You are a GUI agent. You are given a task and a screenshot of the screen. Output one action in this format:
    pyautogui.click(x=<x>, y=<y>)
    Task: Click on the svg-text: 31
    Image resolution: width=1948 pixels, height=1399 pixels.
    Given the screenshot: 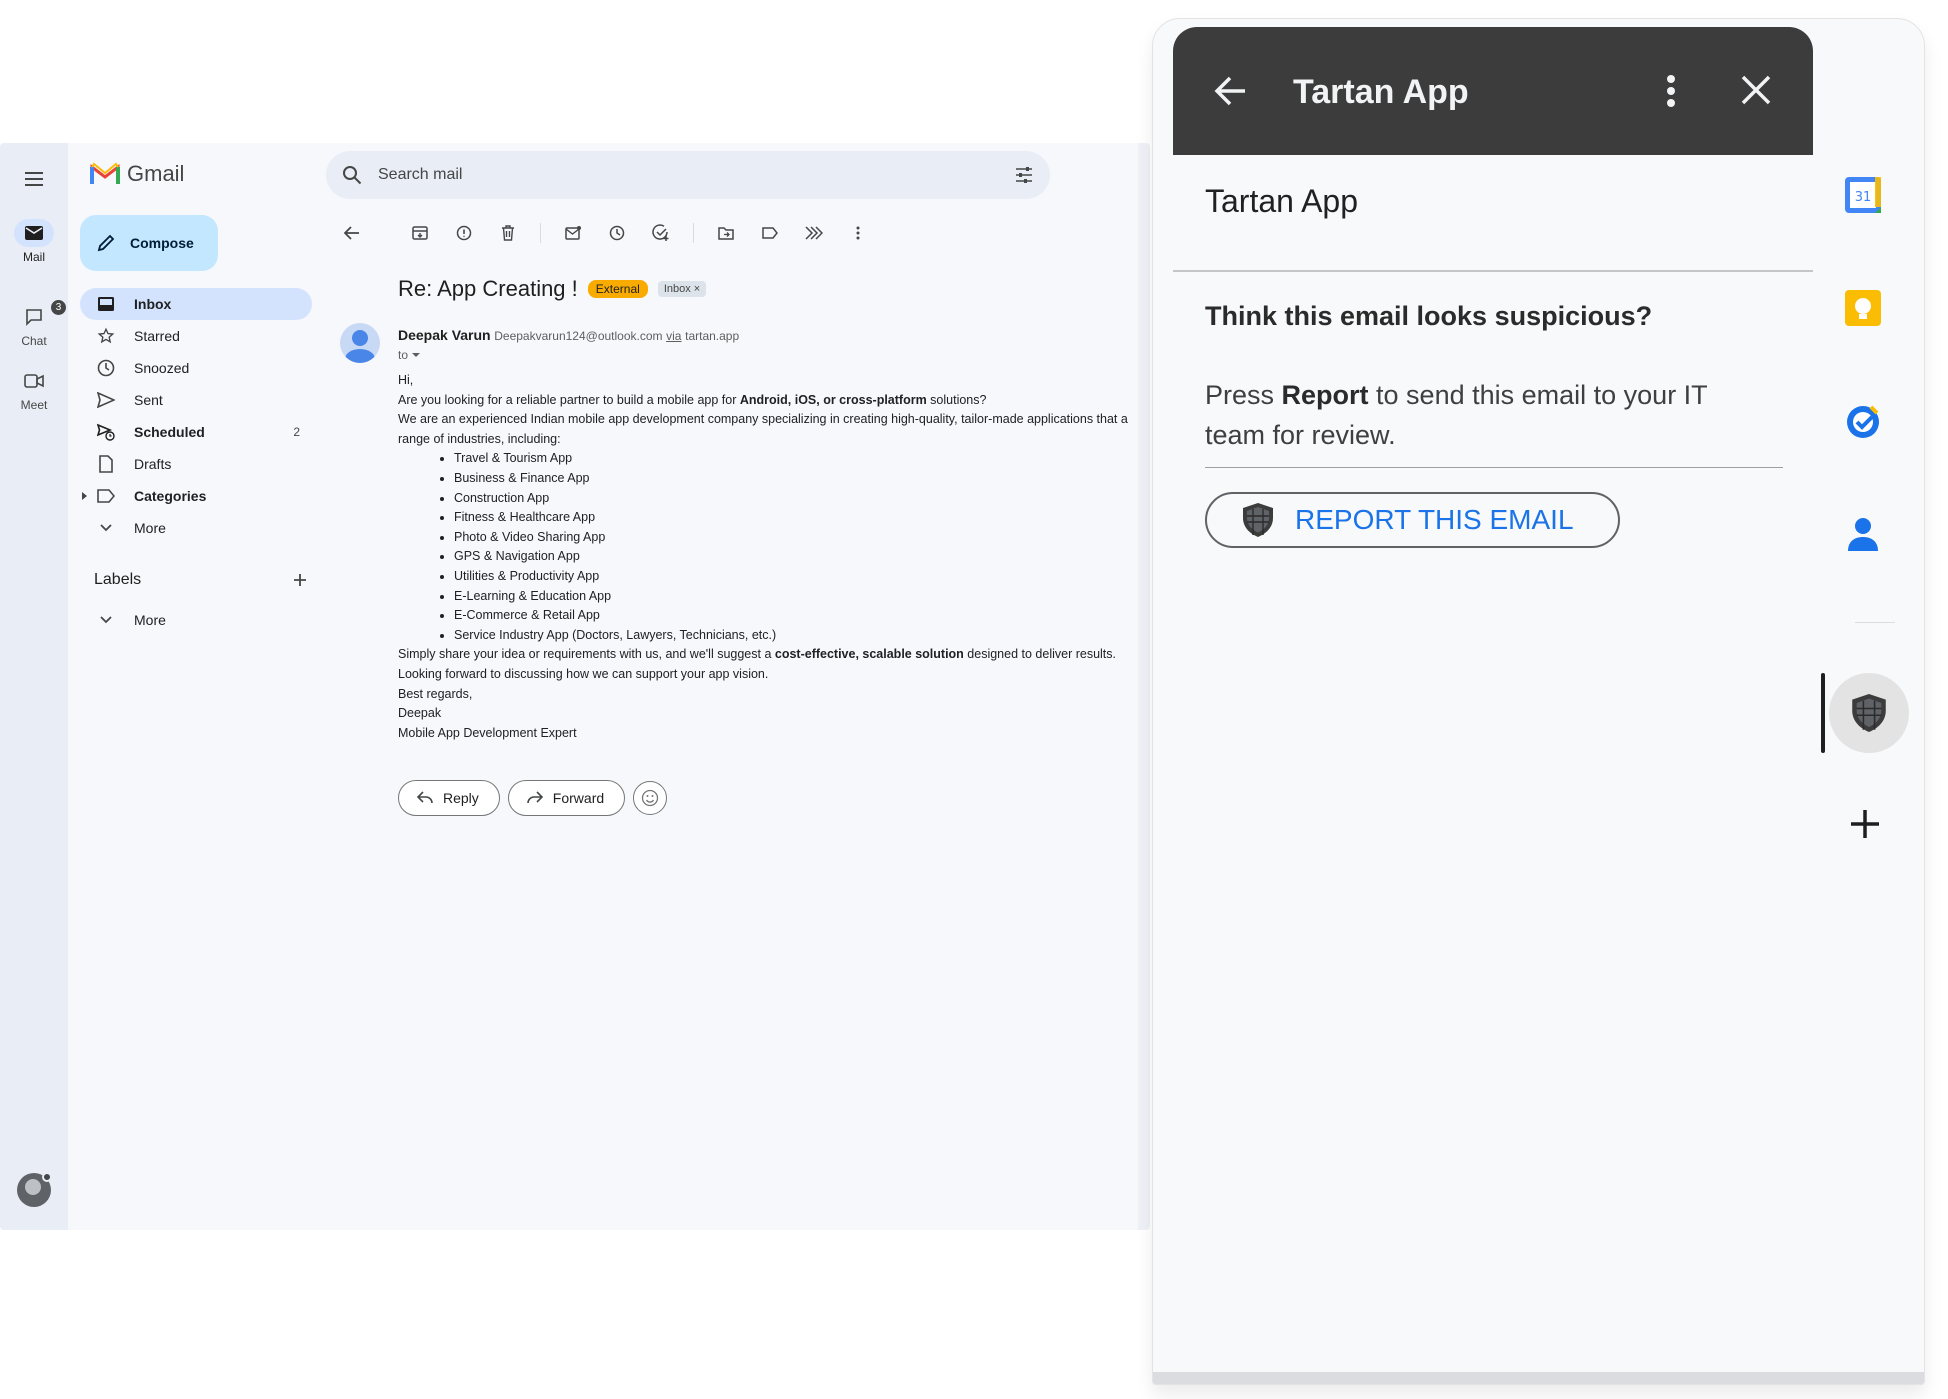 What is the action you would take?
    pyautogui.click(x=1863, y=197)
    